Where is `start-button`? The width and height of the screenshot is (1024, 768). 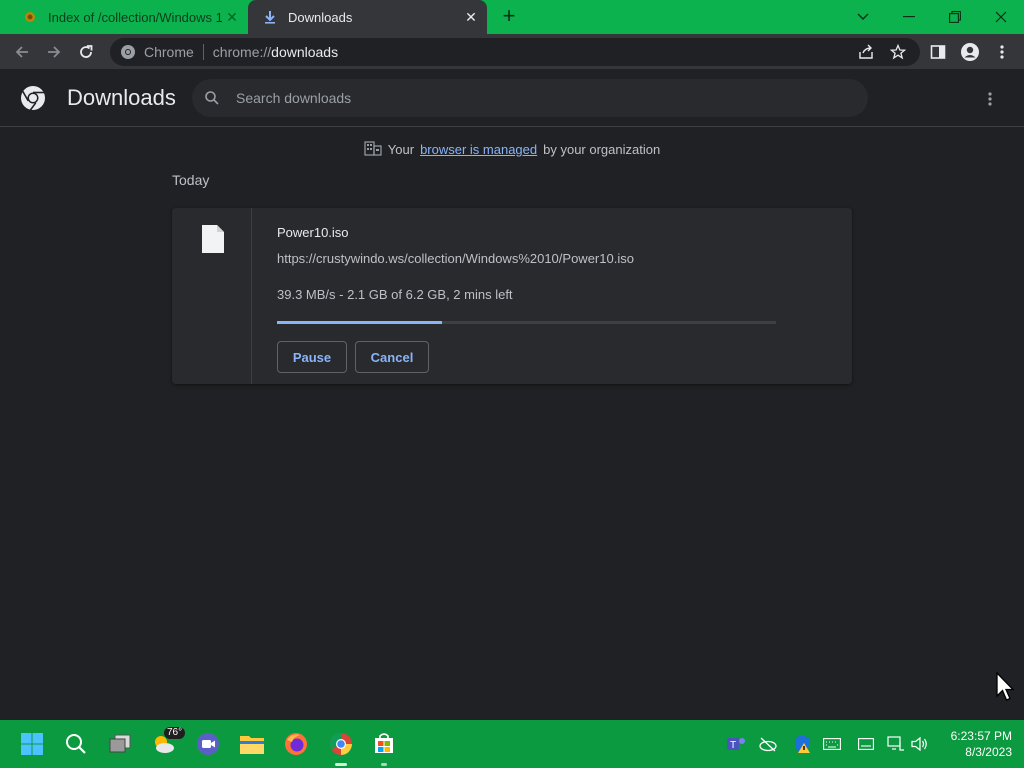 start-button is located at coordinates (32, 744).